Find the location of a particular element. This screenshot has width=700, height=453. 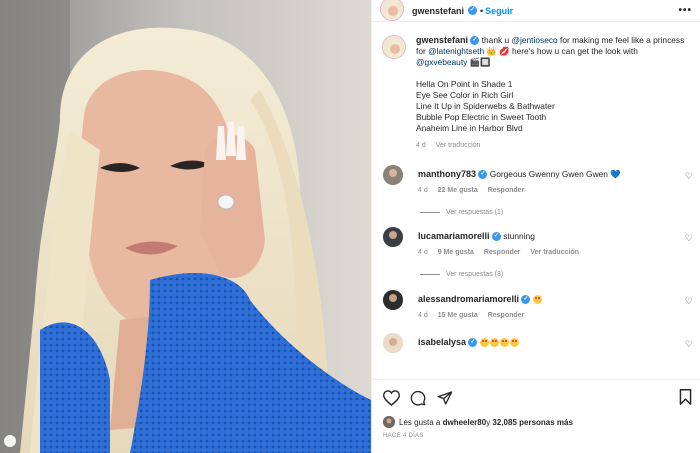

mention-link: @gxvebeauty is located at coordinates (441, 62).